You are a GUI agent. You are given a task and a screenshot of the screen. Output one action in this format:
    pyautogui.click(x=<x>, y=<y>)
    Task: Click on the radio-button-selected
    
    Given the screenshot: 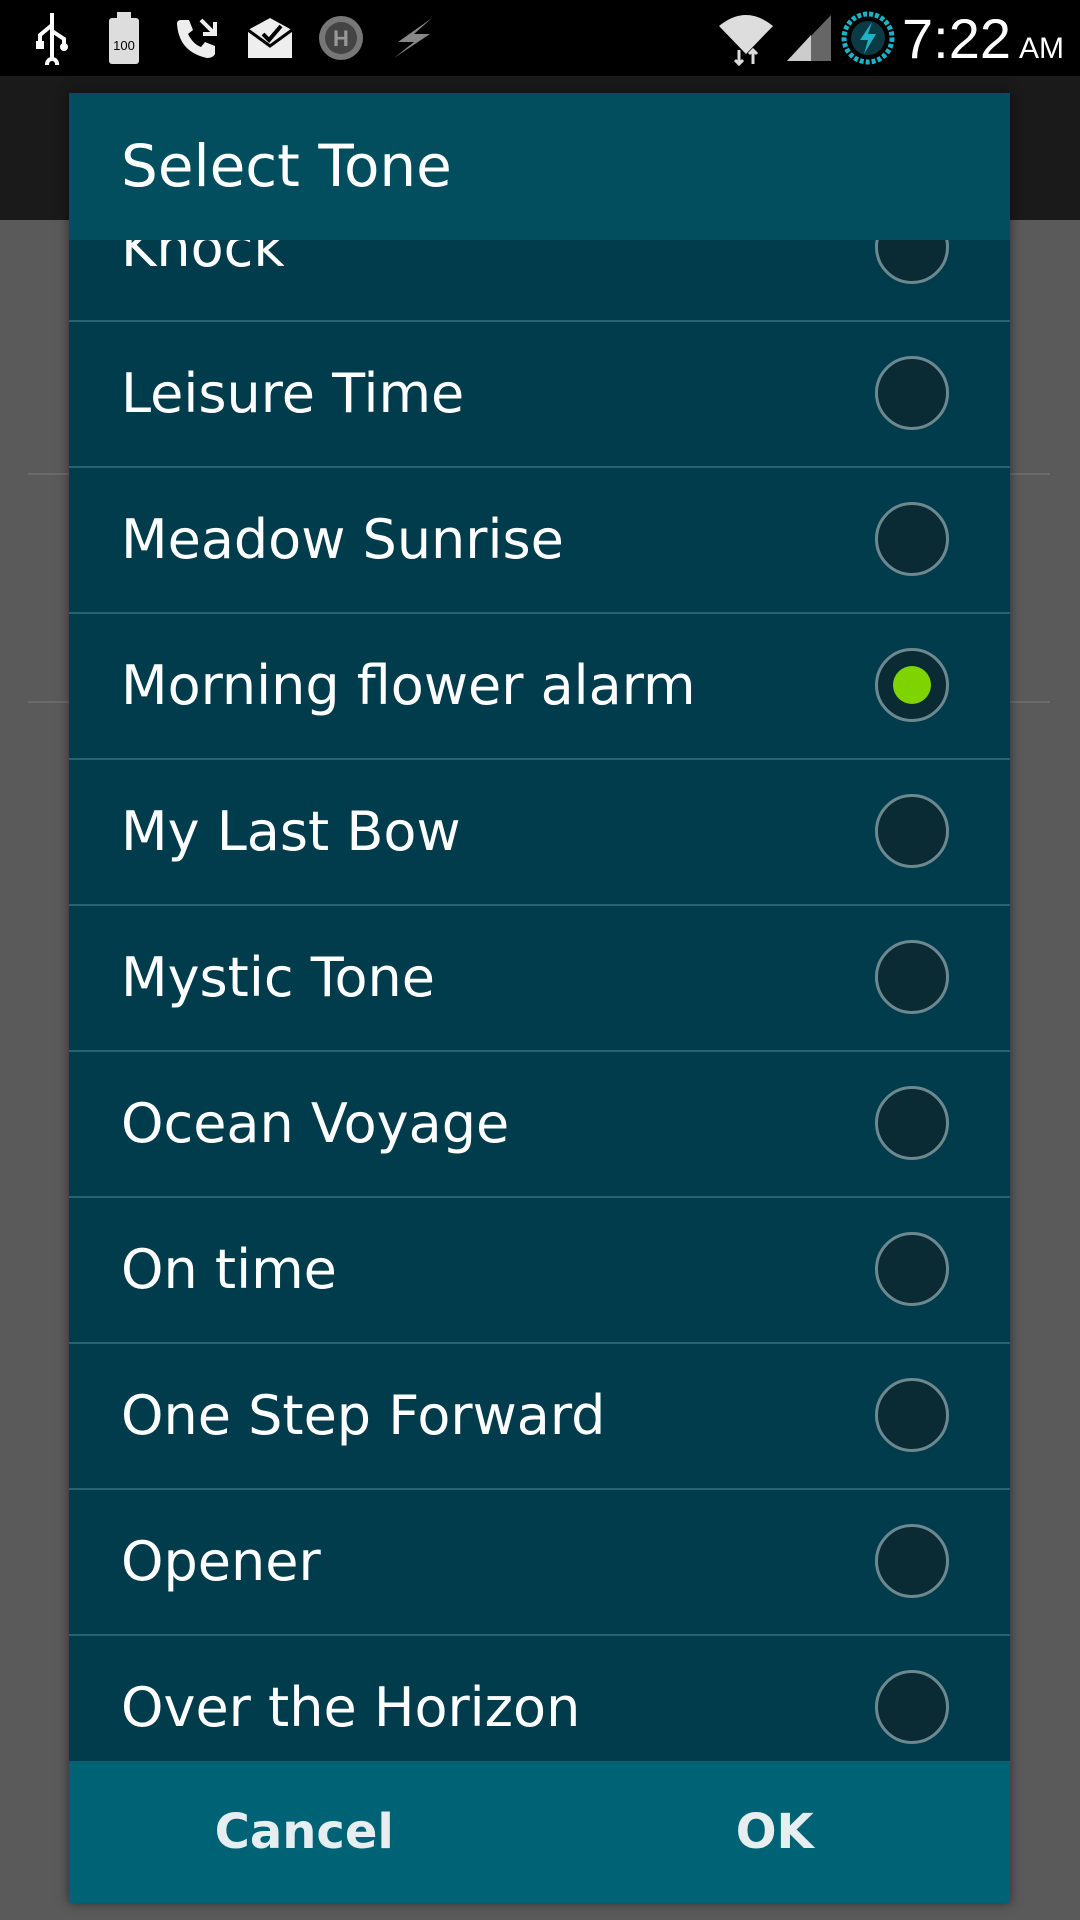 What is the action you would take?
    pyautogui.click(x=912, y=685)
    